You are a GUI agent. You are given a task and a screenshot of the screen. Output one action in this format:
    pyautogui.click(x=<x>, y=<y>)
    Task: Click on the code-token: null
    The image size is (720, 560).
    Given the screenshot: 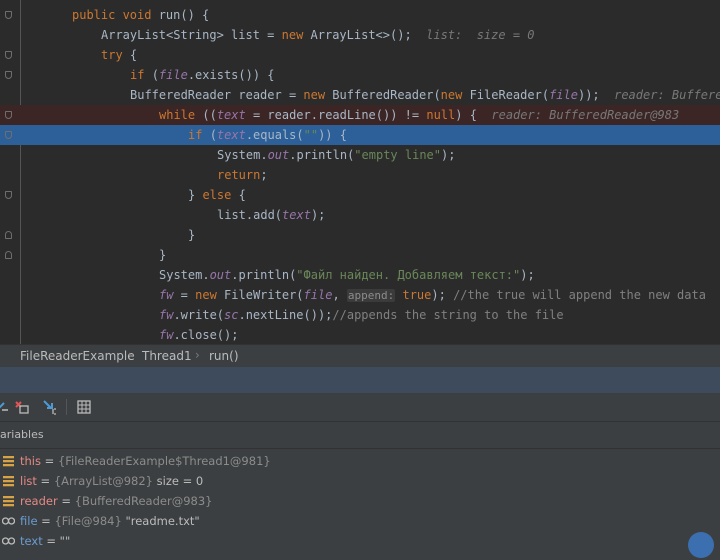 What is the action you would take?
    pyautogui.click(x=441, y=115)
    